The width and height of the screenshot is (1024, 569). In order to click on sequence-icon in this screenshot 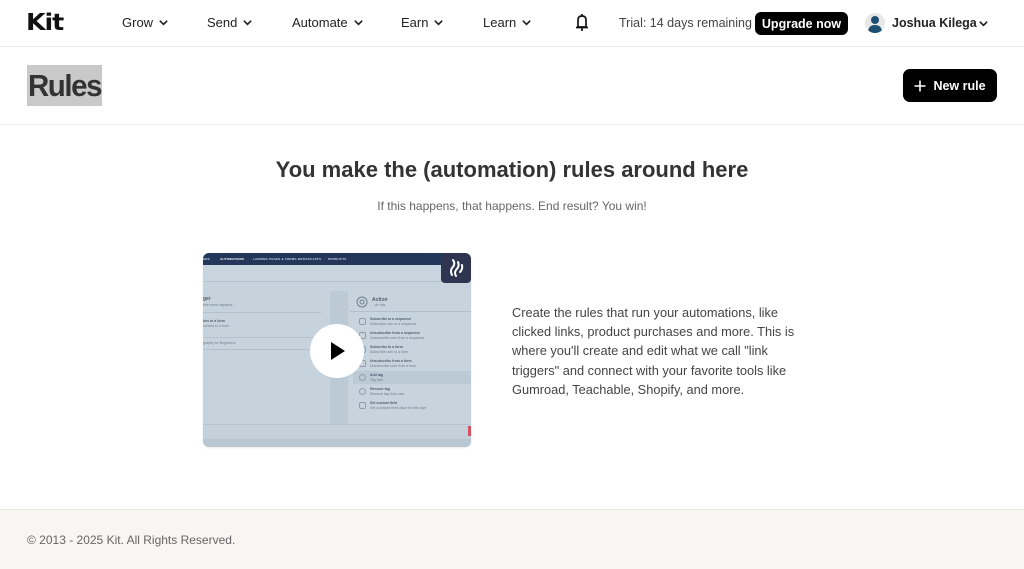, I will do `click(362, 321)`.